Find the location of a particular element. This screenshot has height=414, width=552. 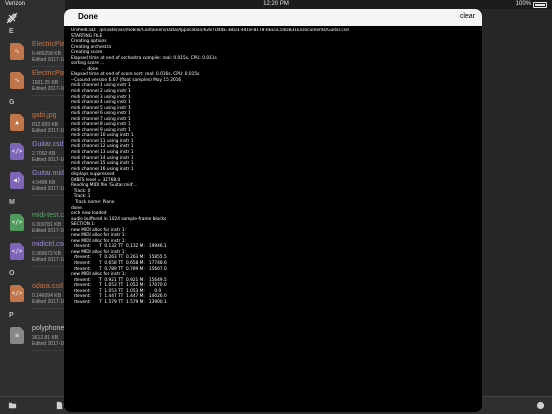

file-meta: 3612.81 KB Edited 2017-10- is located at coordinates (48, 341).